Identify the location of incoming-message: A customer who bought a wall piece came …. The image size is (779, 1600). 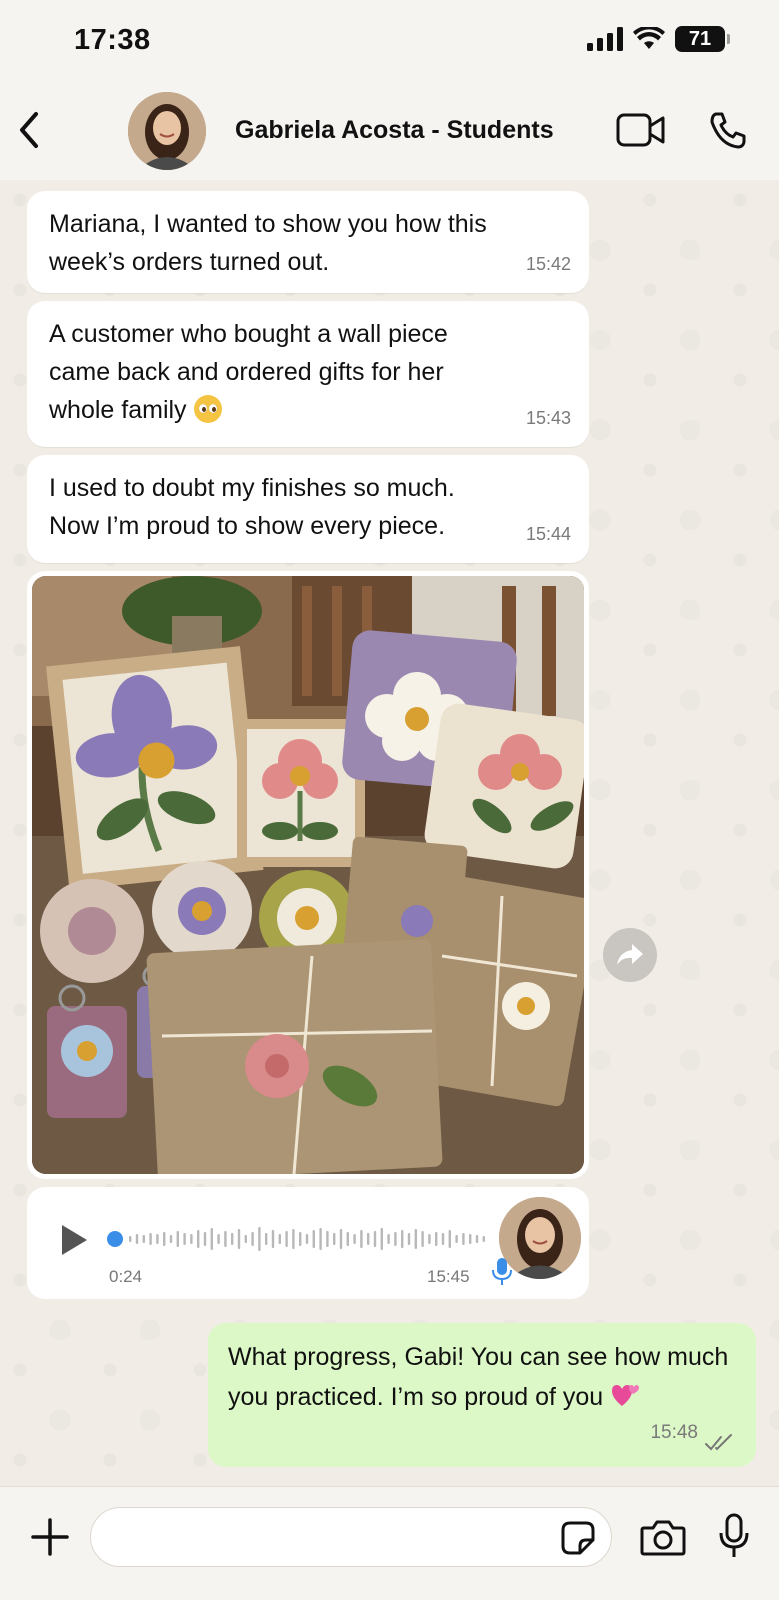
(308, 374).